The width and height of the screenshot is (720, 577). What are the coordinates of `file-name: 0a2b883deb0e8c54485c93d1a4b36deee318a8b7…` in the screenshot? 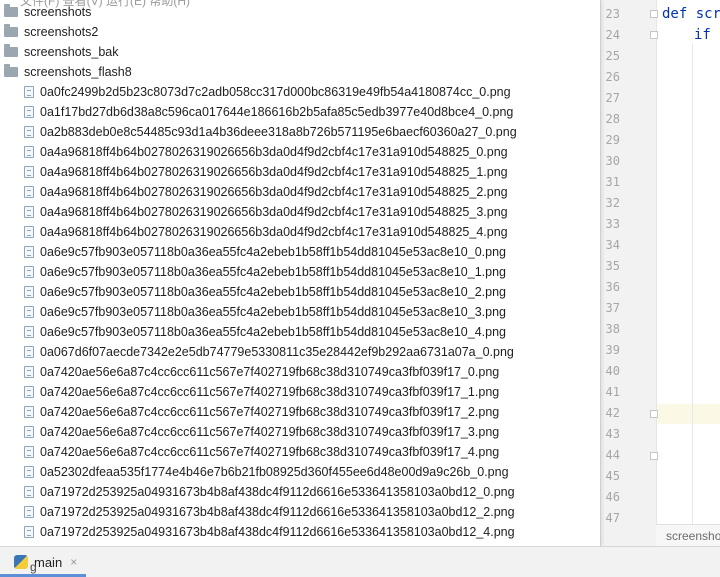 It's located at (278, 132).